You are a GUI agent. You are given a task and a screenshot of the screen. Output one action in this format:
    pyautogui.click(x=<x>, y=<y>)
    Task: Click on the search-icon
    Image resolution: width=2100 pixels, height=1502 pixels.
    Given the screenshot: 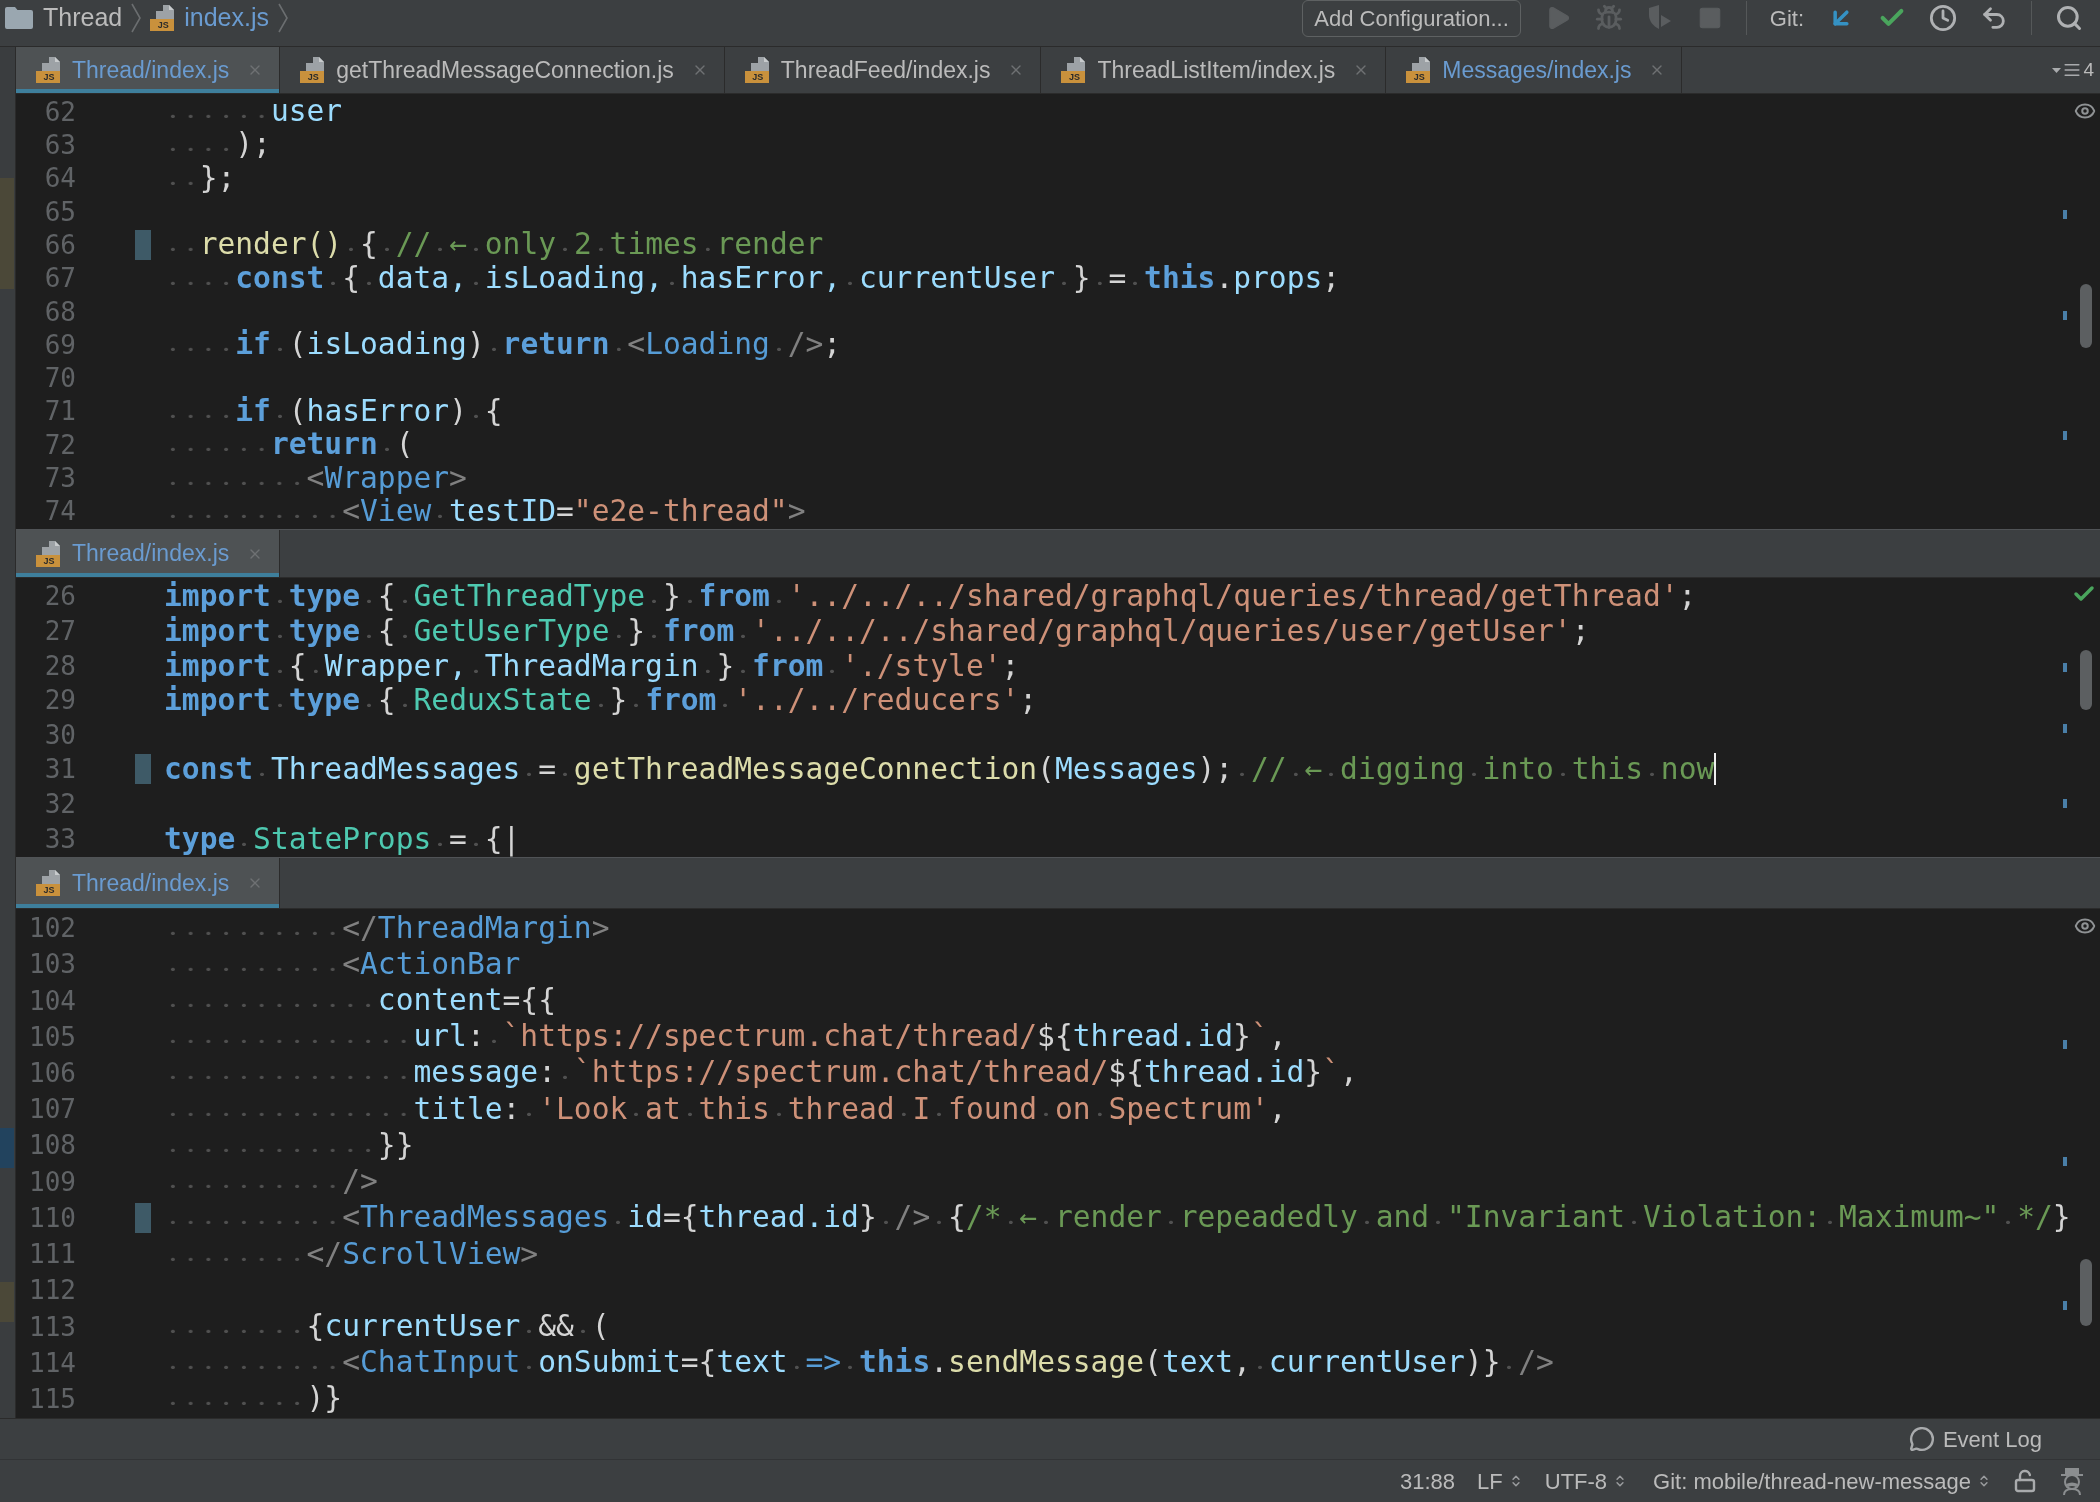 What is the action you would take?
    pyautogui.click(x=2069, y=18)
    